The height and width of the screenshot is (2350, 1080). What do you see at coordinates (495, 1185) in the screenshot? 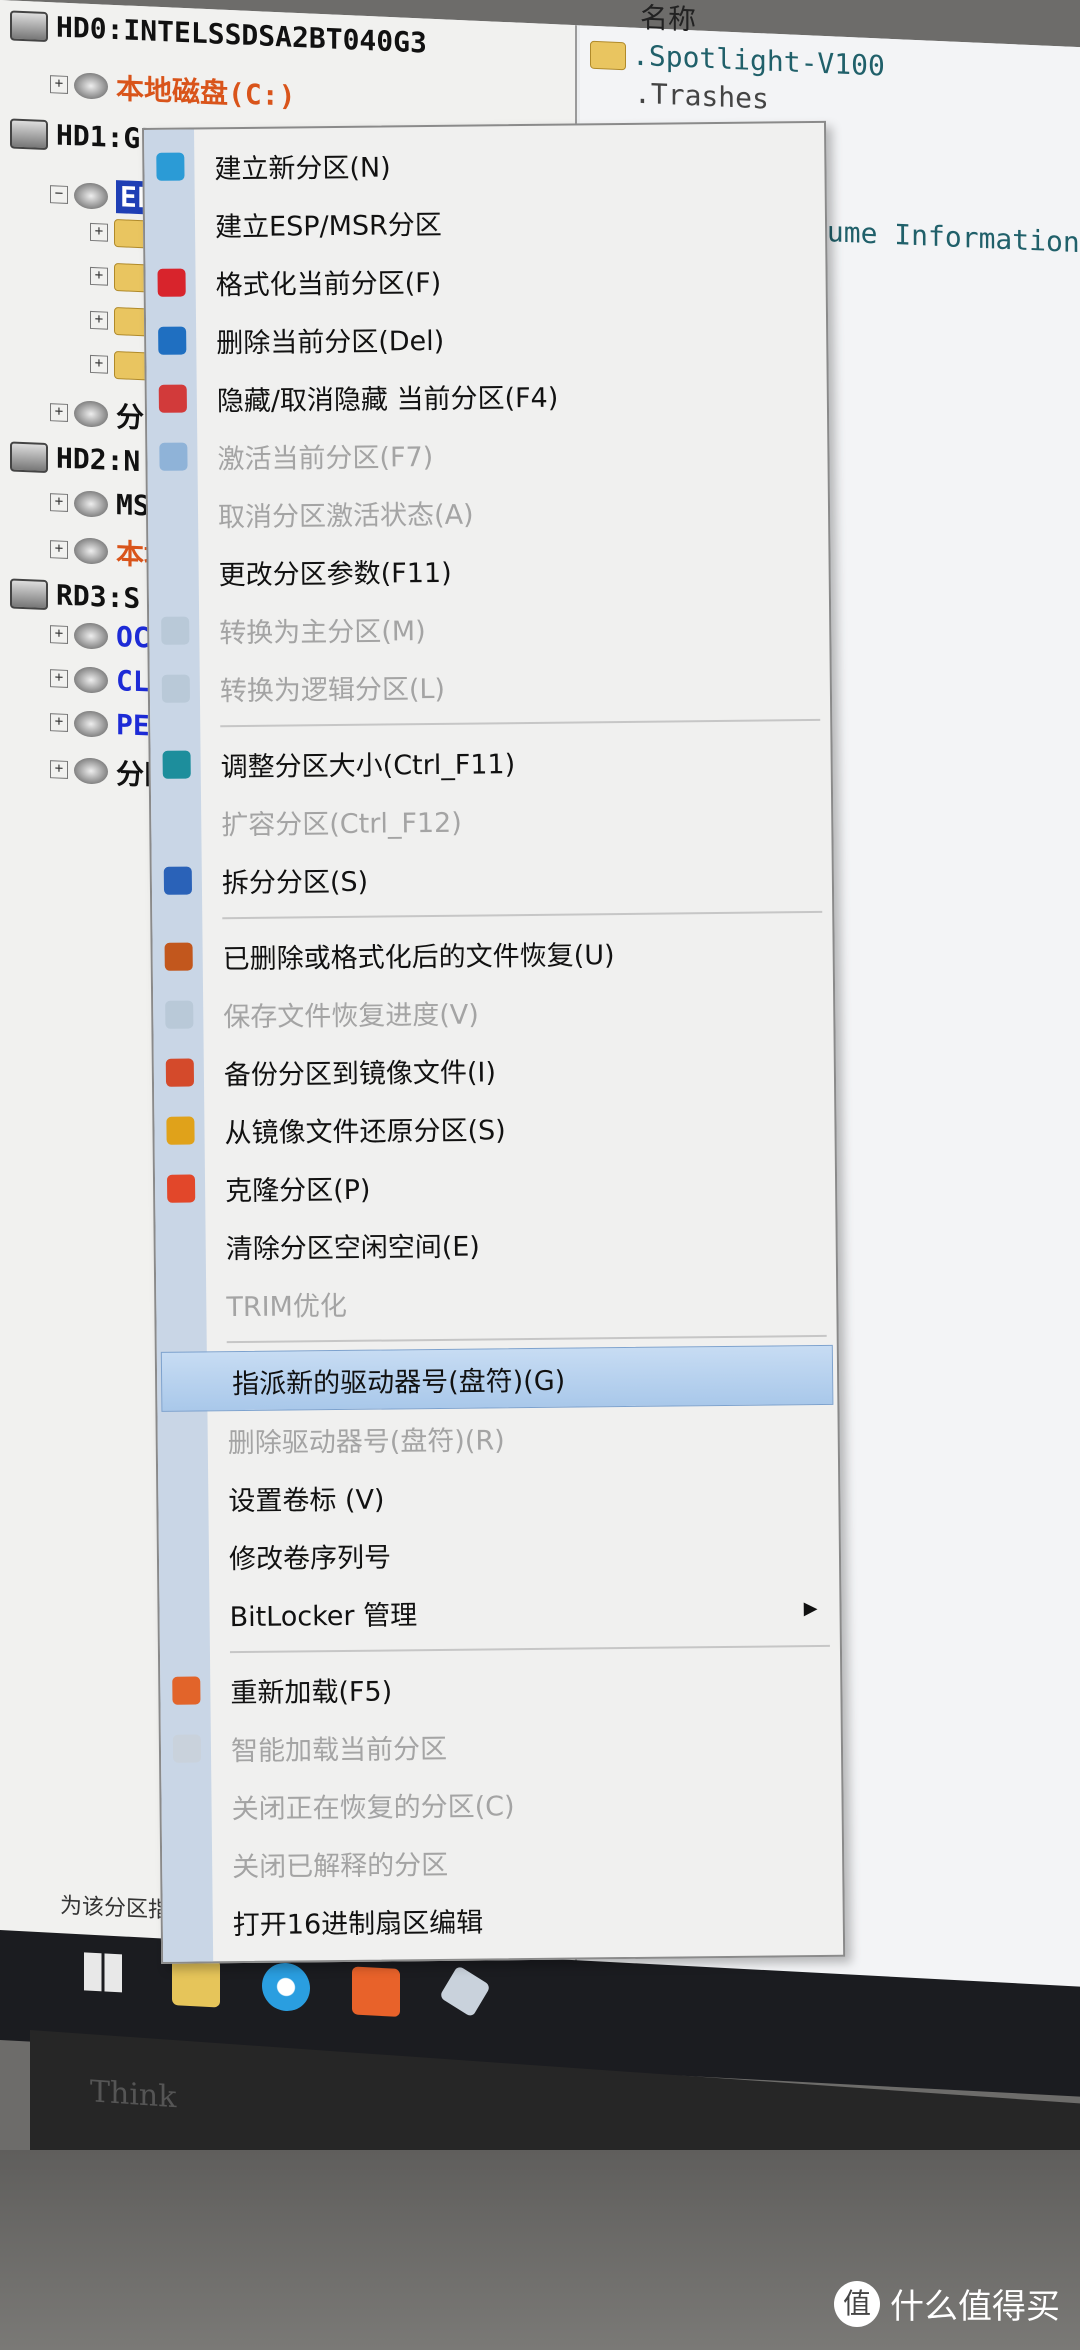
I see `menu-item: 克隆分区(P)` at bounding box center [495, 1185].